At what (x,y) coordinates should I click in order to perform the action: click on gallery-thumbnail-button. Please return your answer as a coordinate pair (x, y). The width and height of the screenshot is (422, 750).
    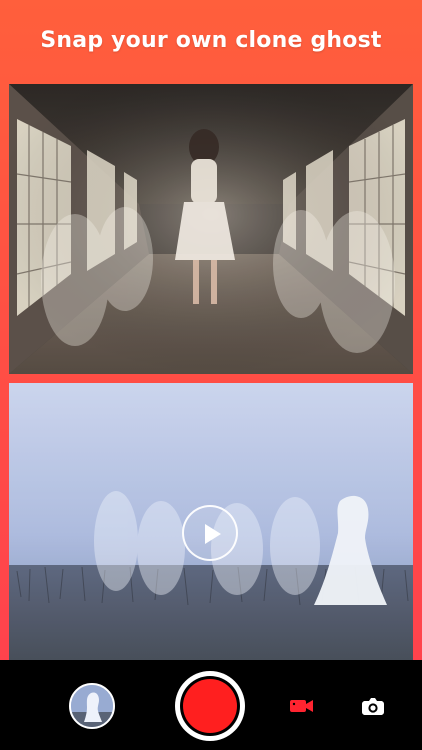
    Looking at the image, I should click on (92, 706).